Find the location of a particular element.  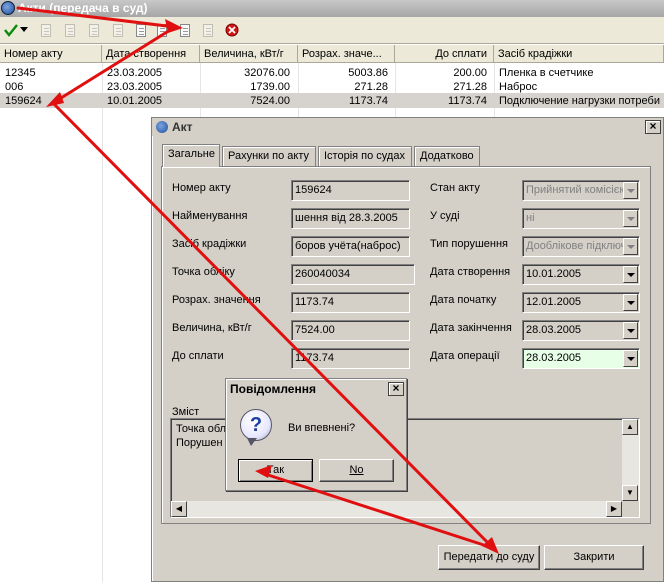

column-header-theft-means: Засіб крадіжки is located at coordinates (579, 54).